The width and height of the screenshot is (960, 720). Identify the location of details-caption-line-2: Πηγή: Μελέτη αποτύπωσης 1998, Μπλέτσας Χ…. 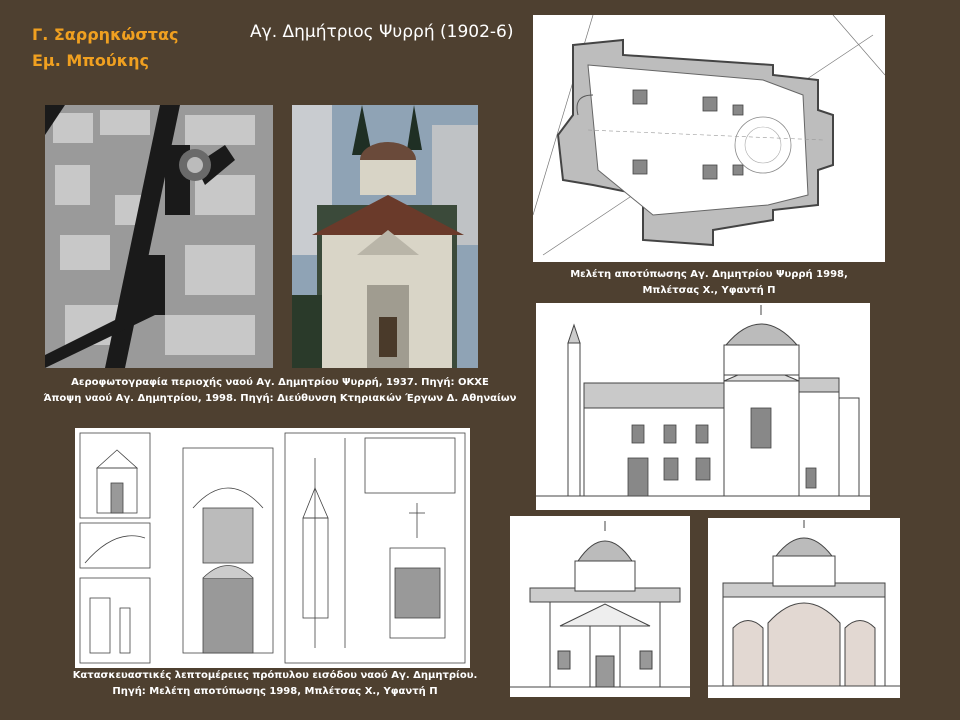
(275, 691).